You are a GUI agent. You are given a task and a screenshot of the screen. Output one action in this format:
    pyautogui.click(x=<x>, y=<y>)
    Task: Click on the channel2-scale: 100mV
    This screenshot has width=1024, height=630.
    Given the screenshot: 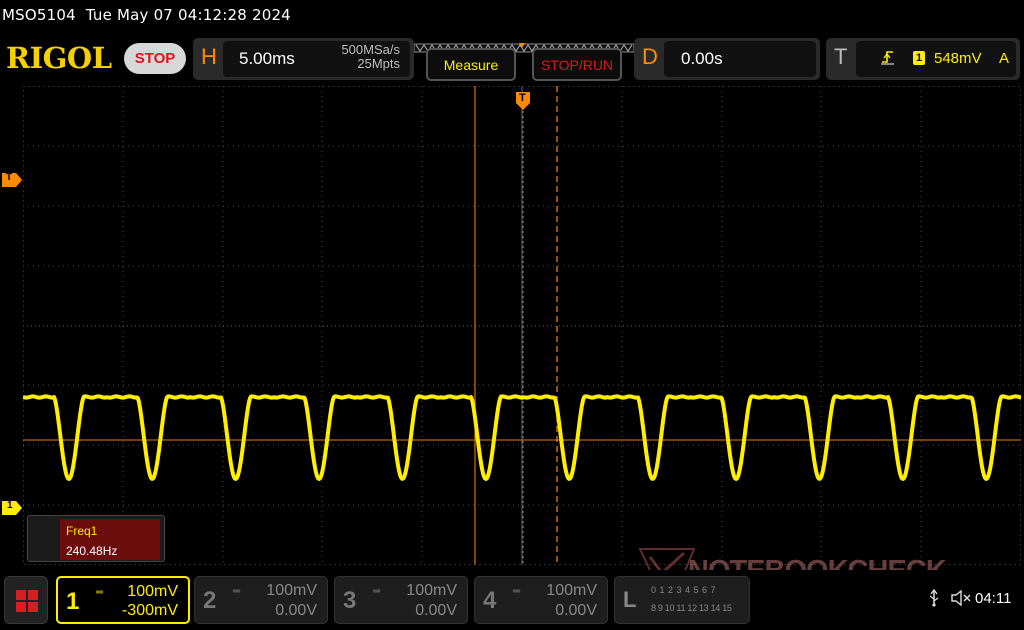 What is the action you would take?
    pyautogui.click(x=291, y=590)
    